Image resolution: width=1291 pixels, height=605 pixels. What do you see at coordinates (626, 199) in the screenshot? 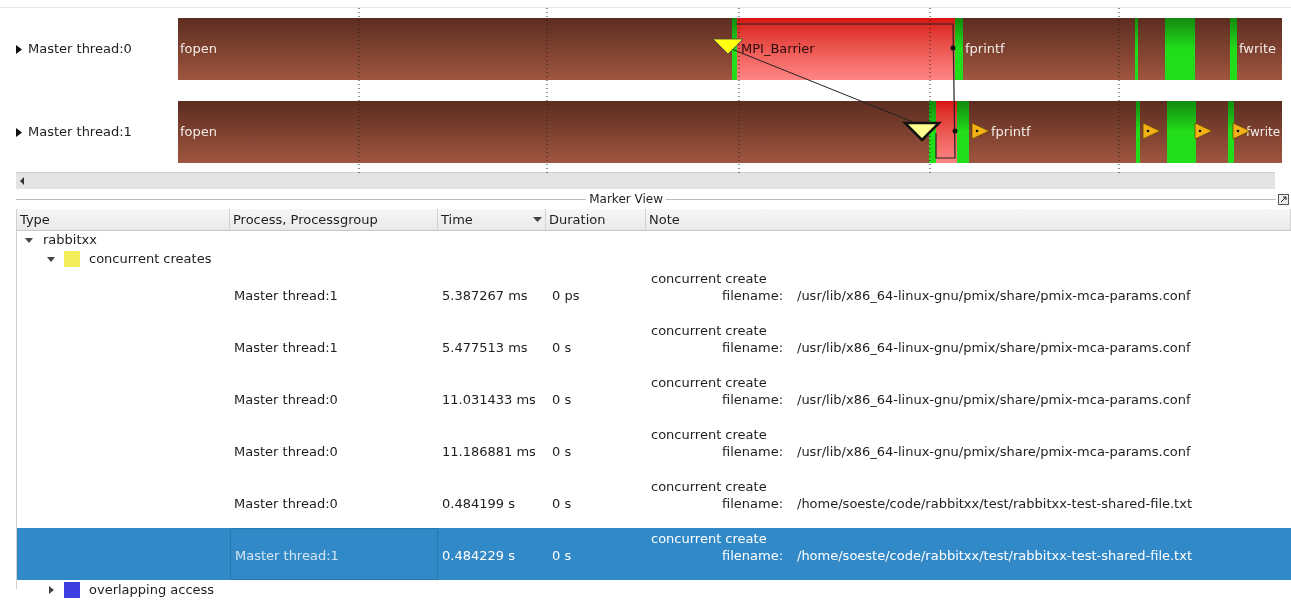
I see `panel-title: Marker View` at bounding box center [626, 199].